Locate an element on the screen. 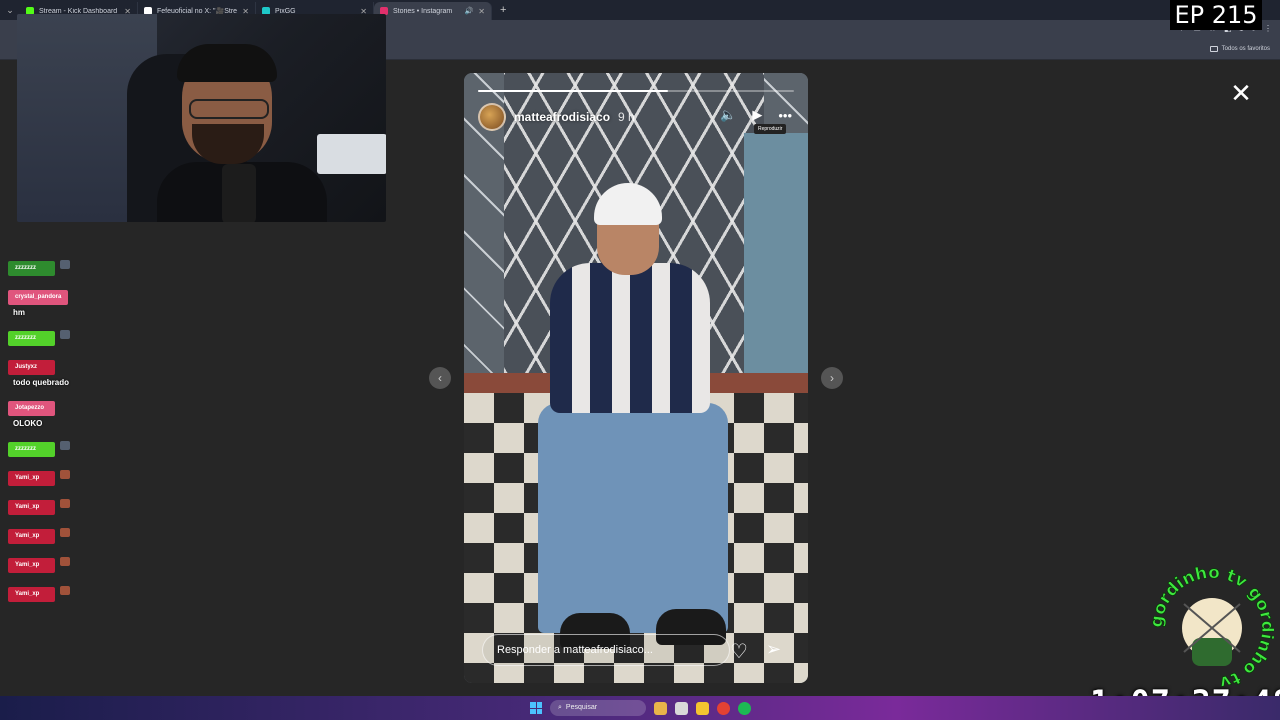 This screenshot has height=720, width=1280. gordinho-tv-logo: gordinho tv gordinho tv is located at coordinates (1212, 628).